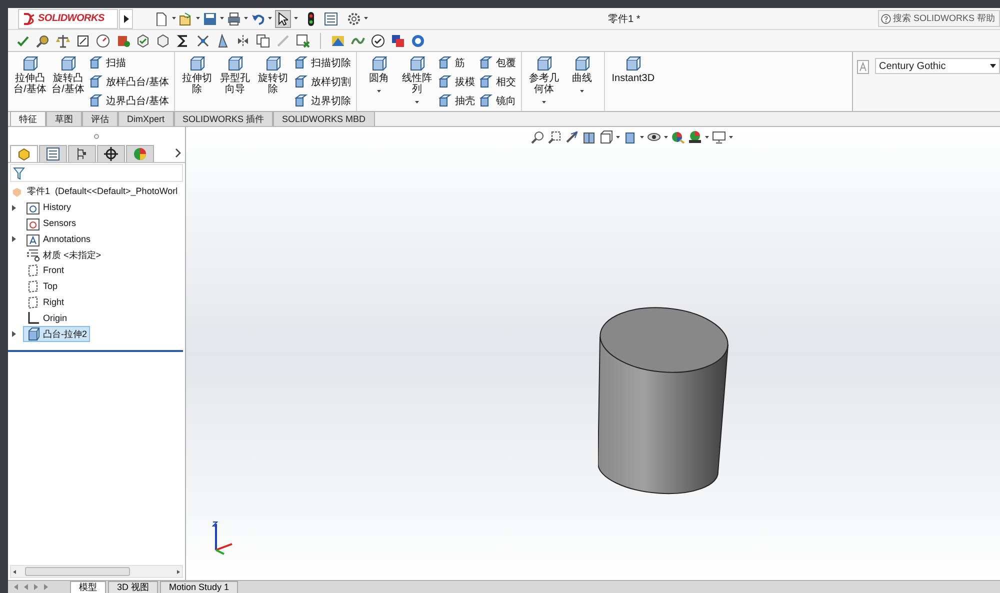 The width and height of the screenshot is (1000, 593). Describe the element at coordinates (258, 19) in the screenshot. I see `undo-icon` at that location.